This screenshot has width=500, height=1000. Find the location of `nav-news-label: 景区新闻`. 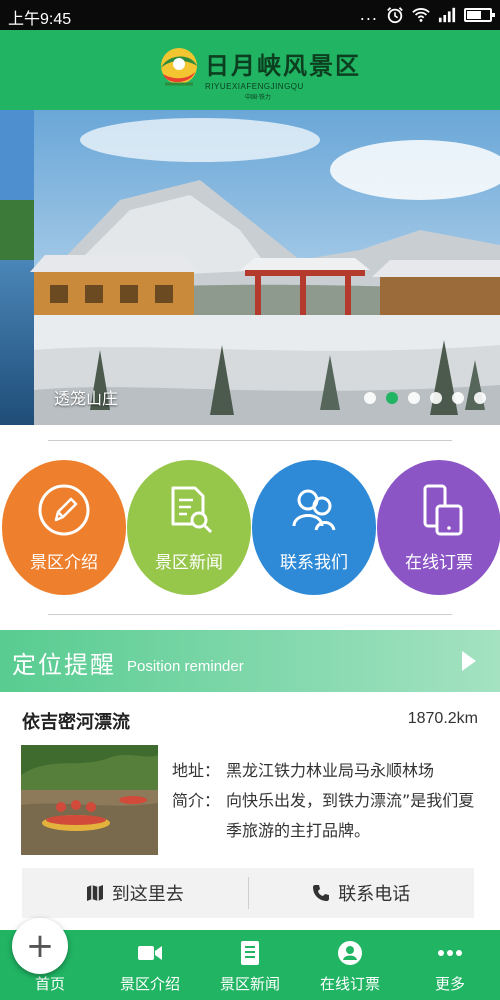

nav-news-label: 景区新闻 is located at coordinates (249, 984).